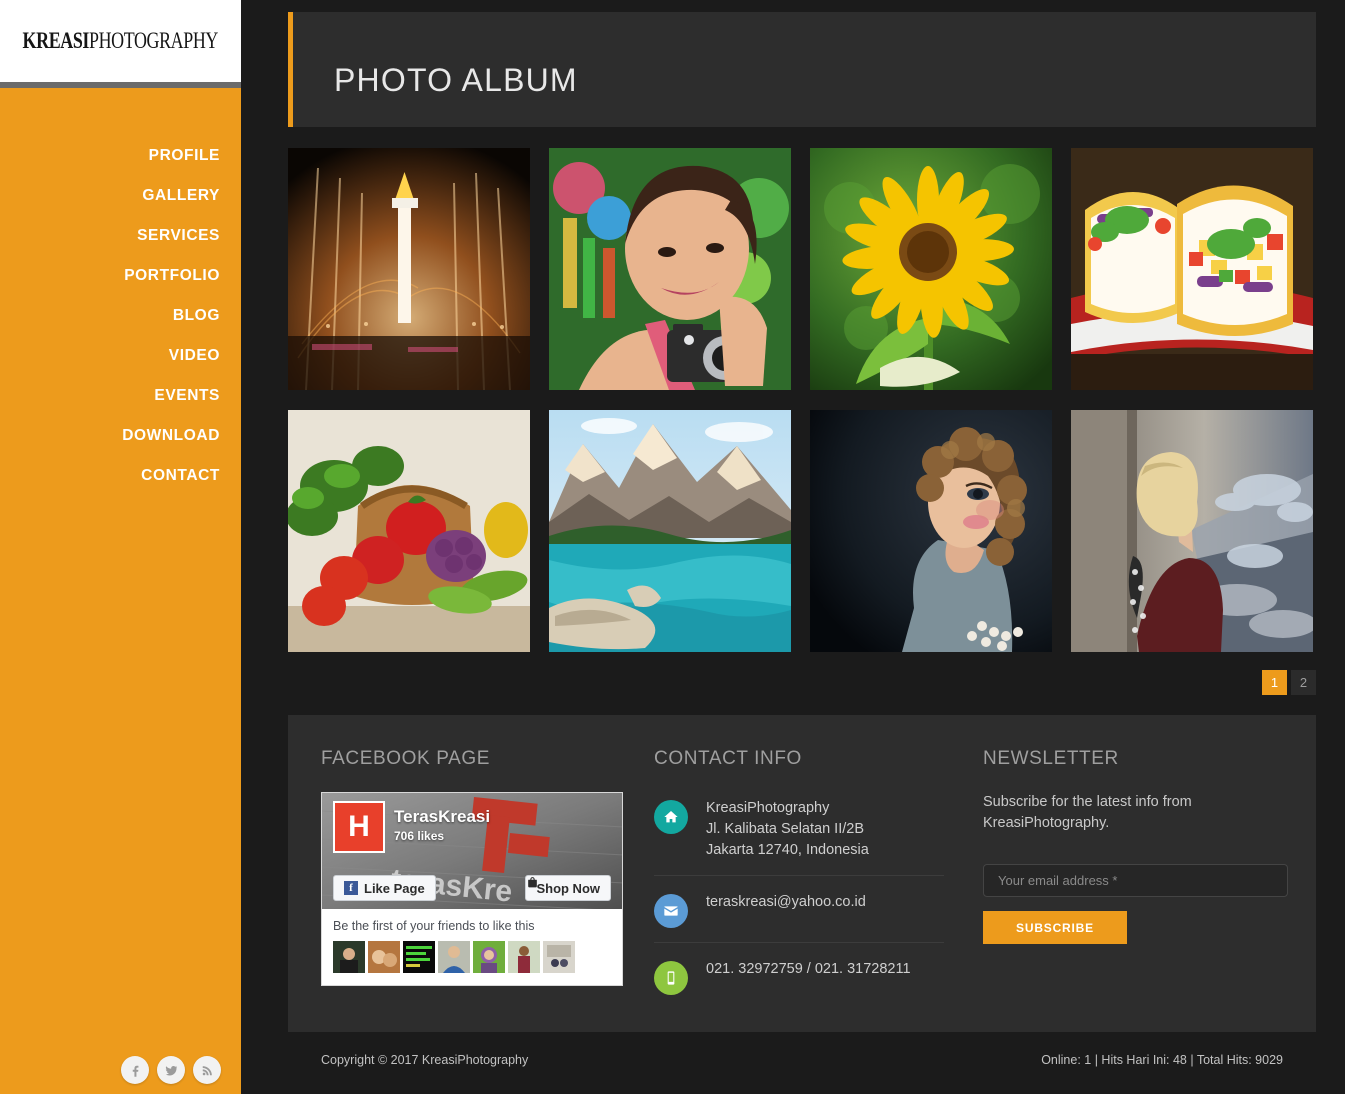 Image resolution: width=1345 pixels, height=1094 pixels. What do you see at coordinates (1135, 880) in the screenshot?
I see `newsletter-email-input` at bounding box center [1135, 880].